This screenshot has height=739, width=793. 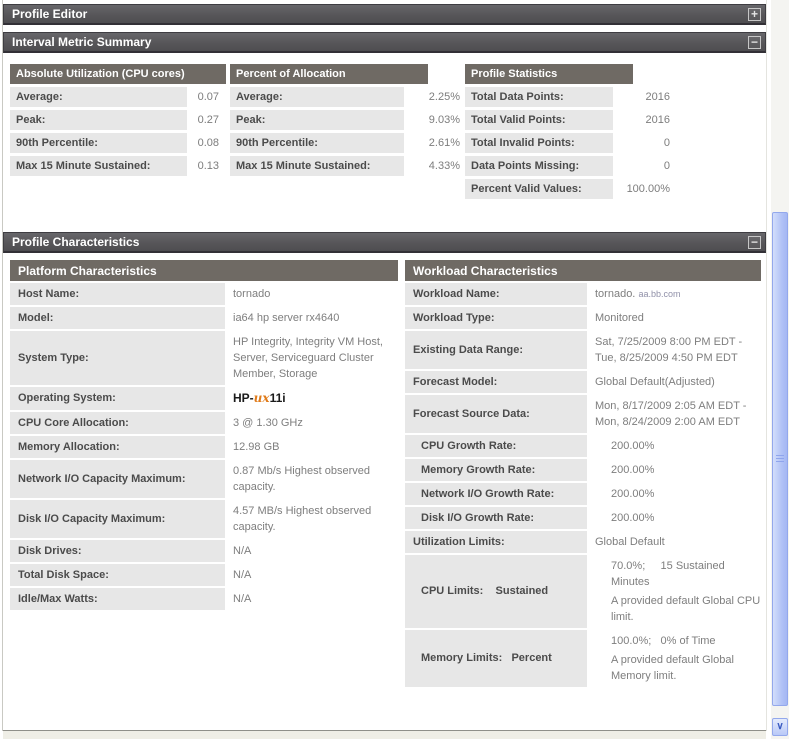 What do you see at coordinates (619, 318) in the screenshot?
I see `row-value: Monitored` at bounding box center [619, 318].